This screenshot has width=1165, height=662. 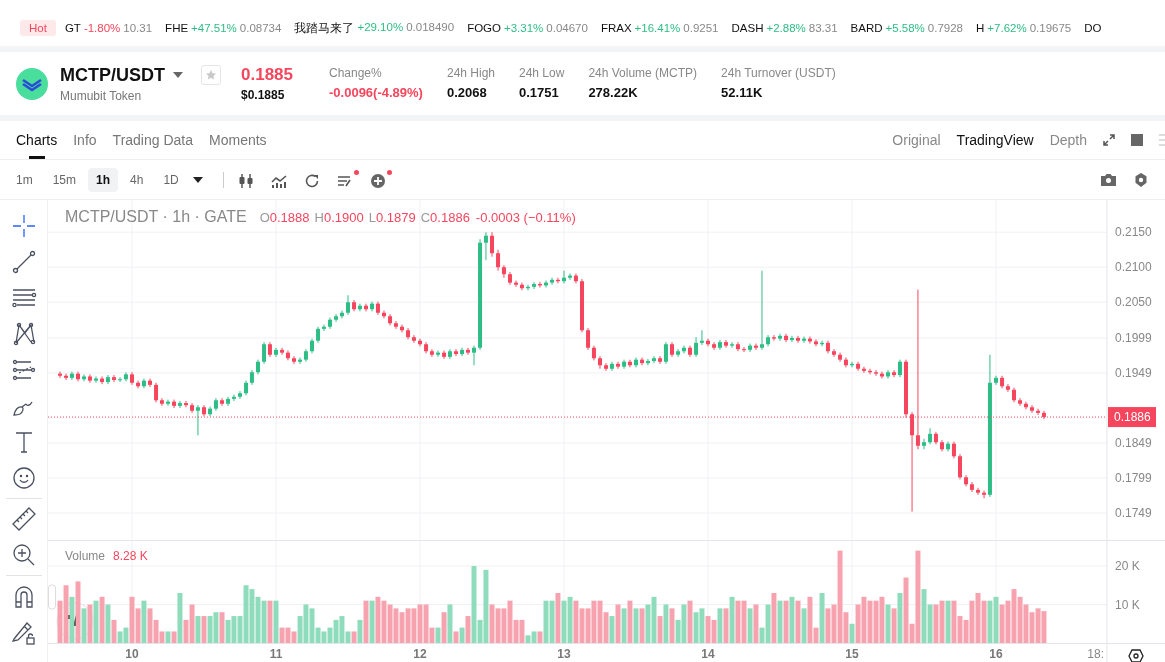 What do you see at coordinates (786, 28) in the screenshot?
I see `ticker-change: +2.88%` at bounding box center [786, 28].